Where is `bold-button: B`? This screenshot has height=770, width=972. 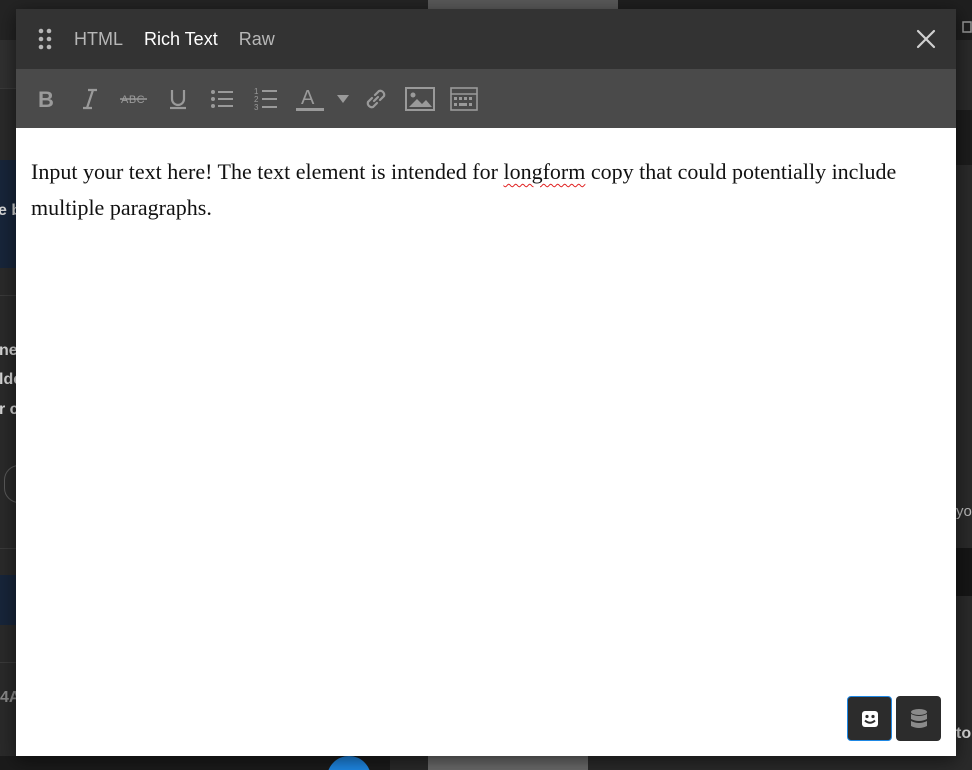
bold-button: B is located at coordinates (46, 99).